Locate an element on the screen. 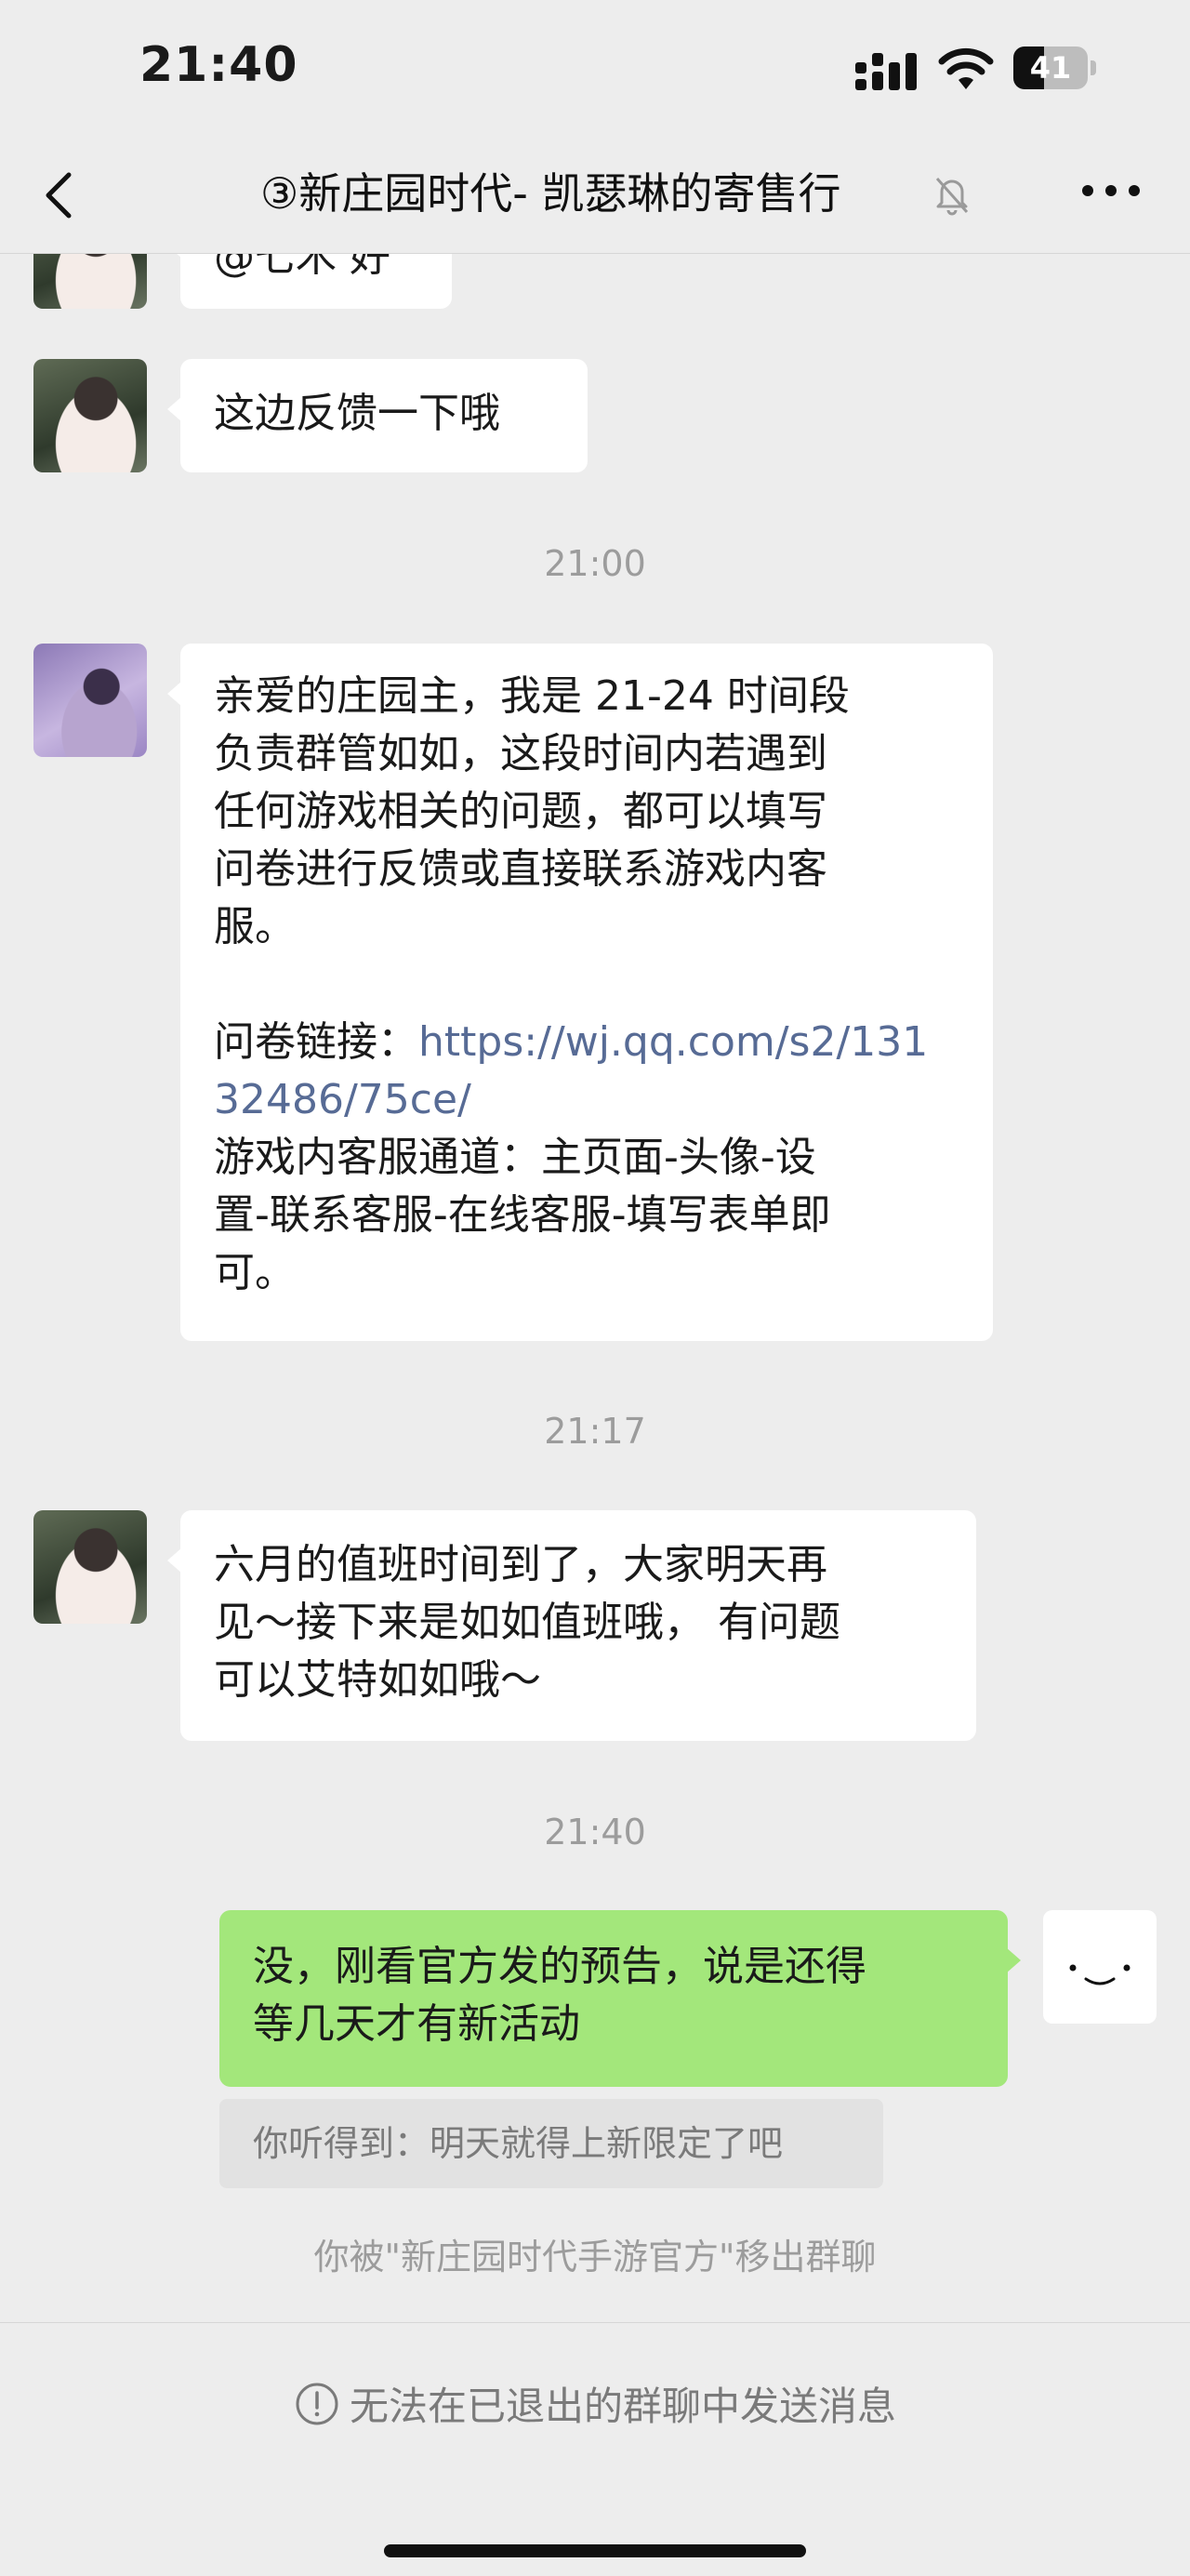  footer-notice-text: 无法在已退出的群聊中发送消息 is located at coordinates (622, 2406).